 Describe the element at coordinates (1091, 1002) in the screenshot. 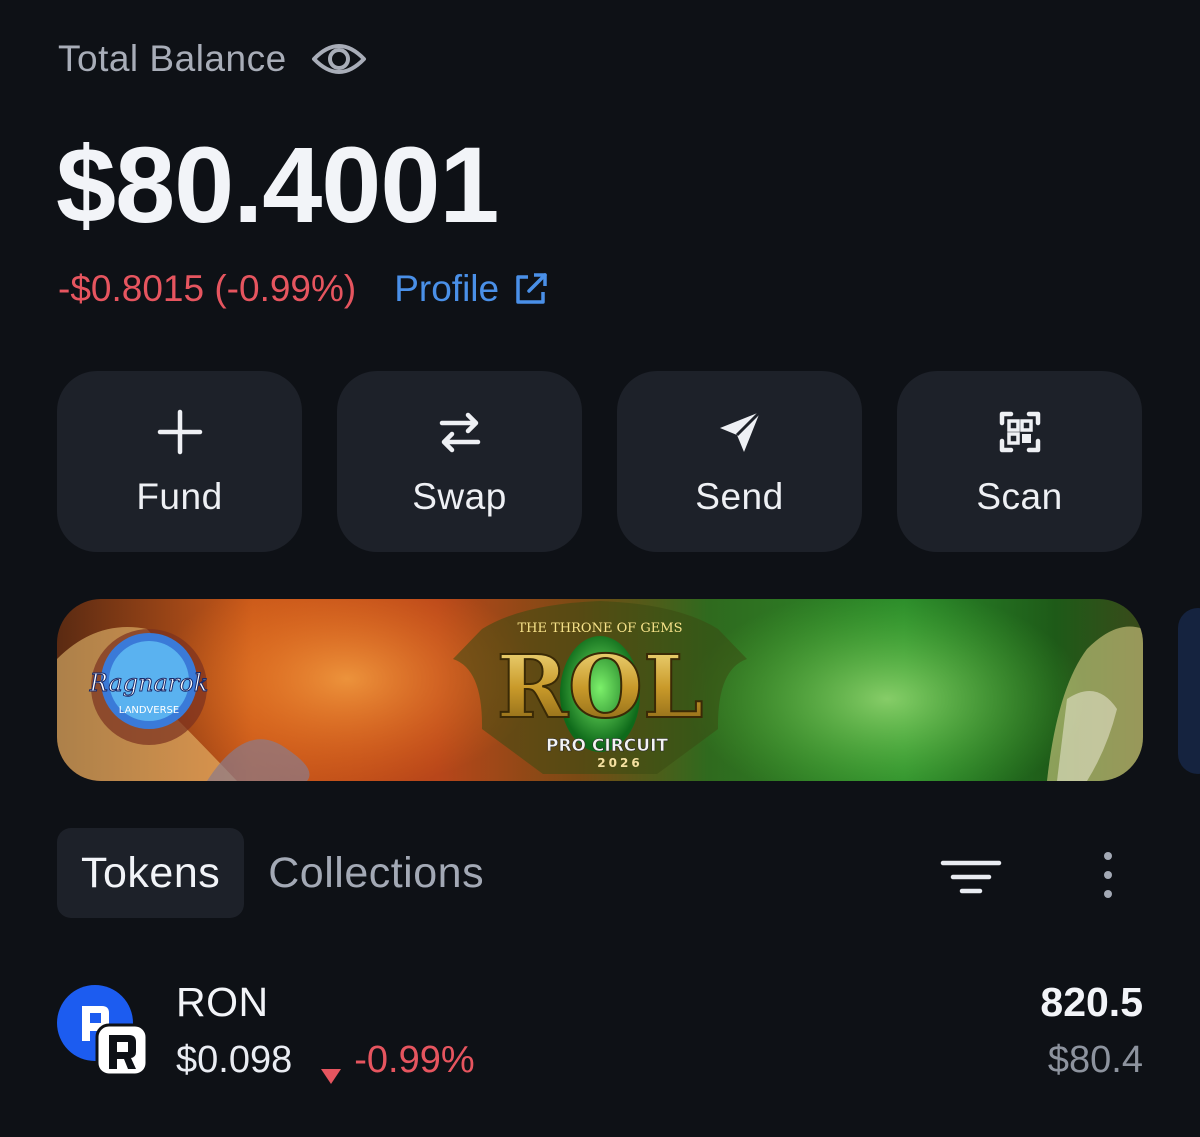

I see `token-amount: 820.5` at that location.